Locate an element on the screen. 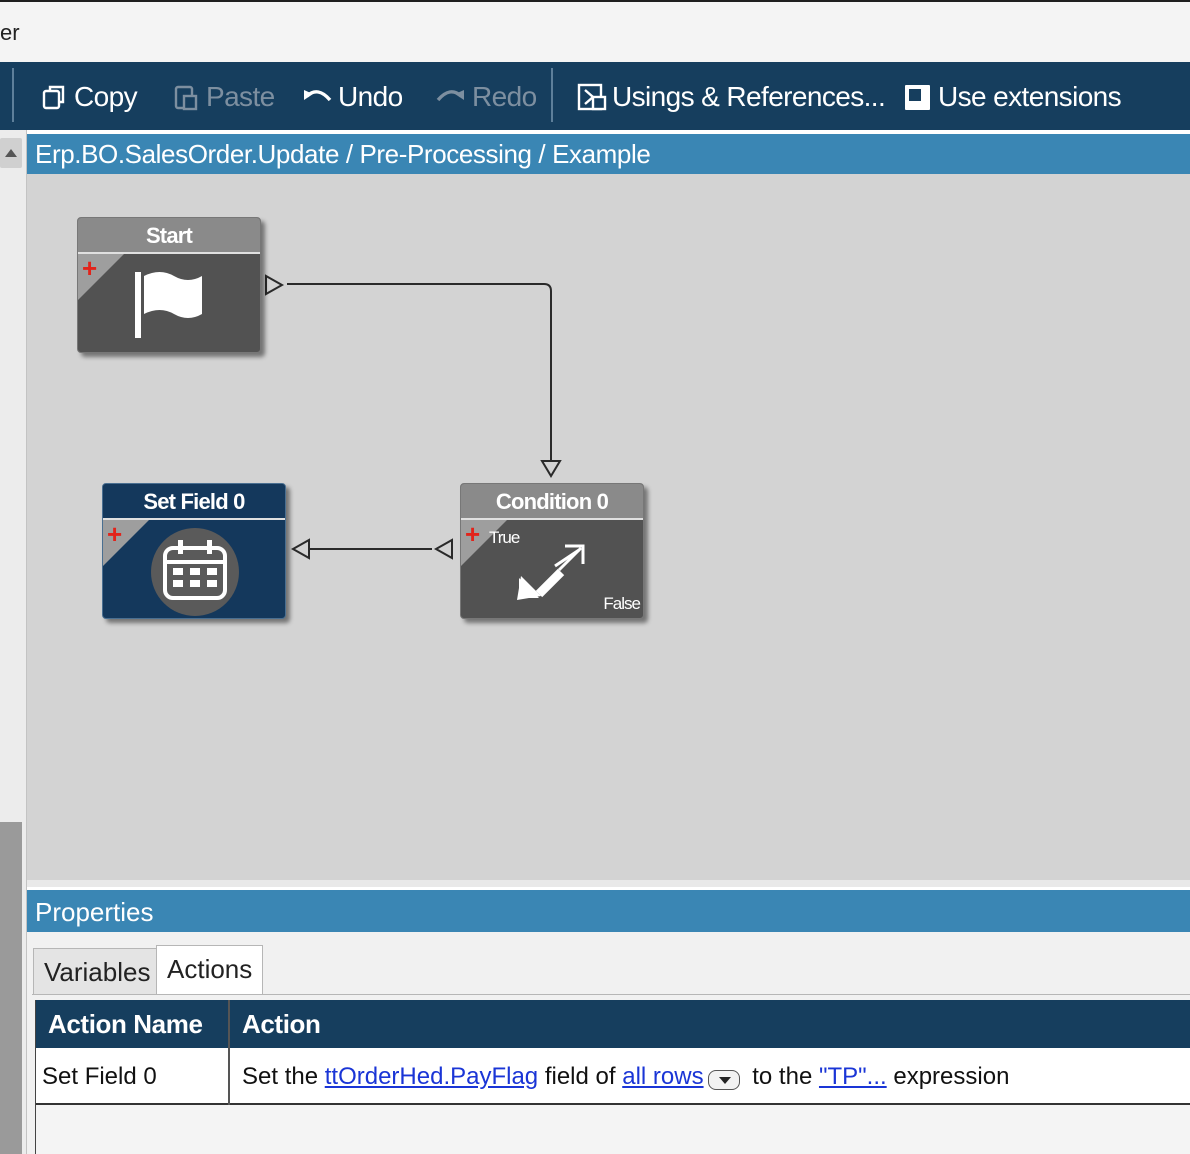  rows-link: all rows is located at coordinates (662, 1076).